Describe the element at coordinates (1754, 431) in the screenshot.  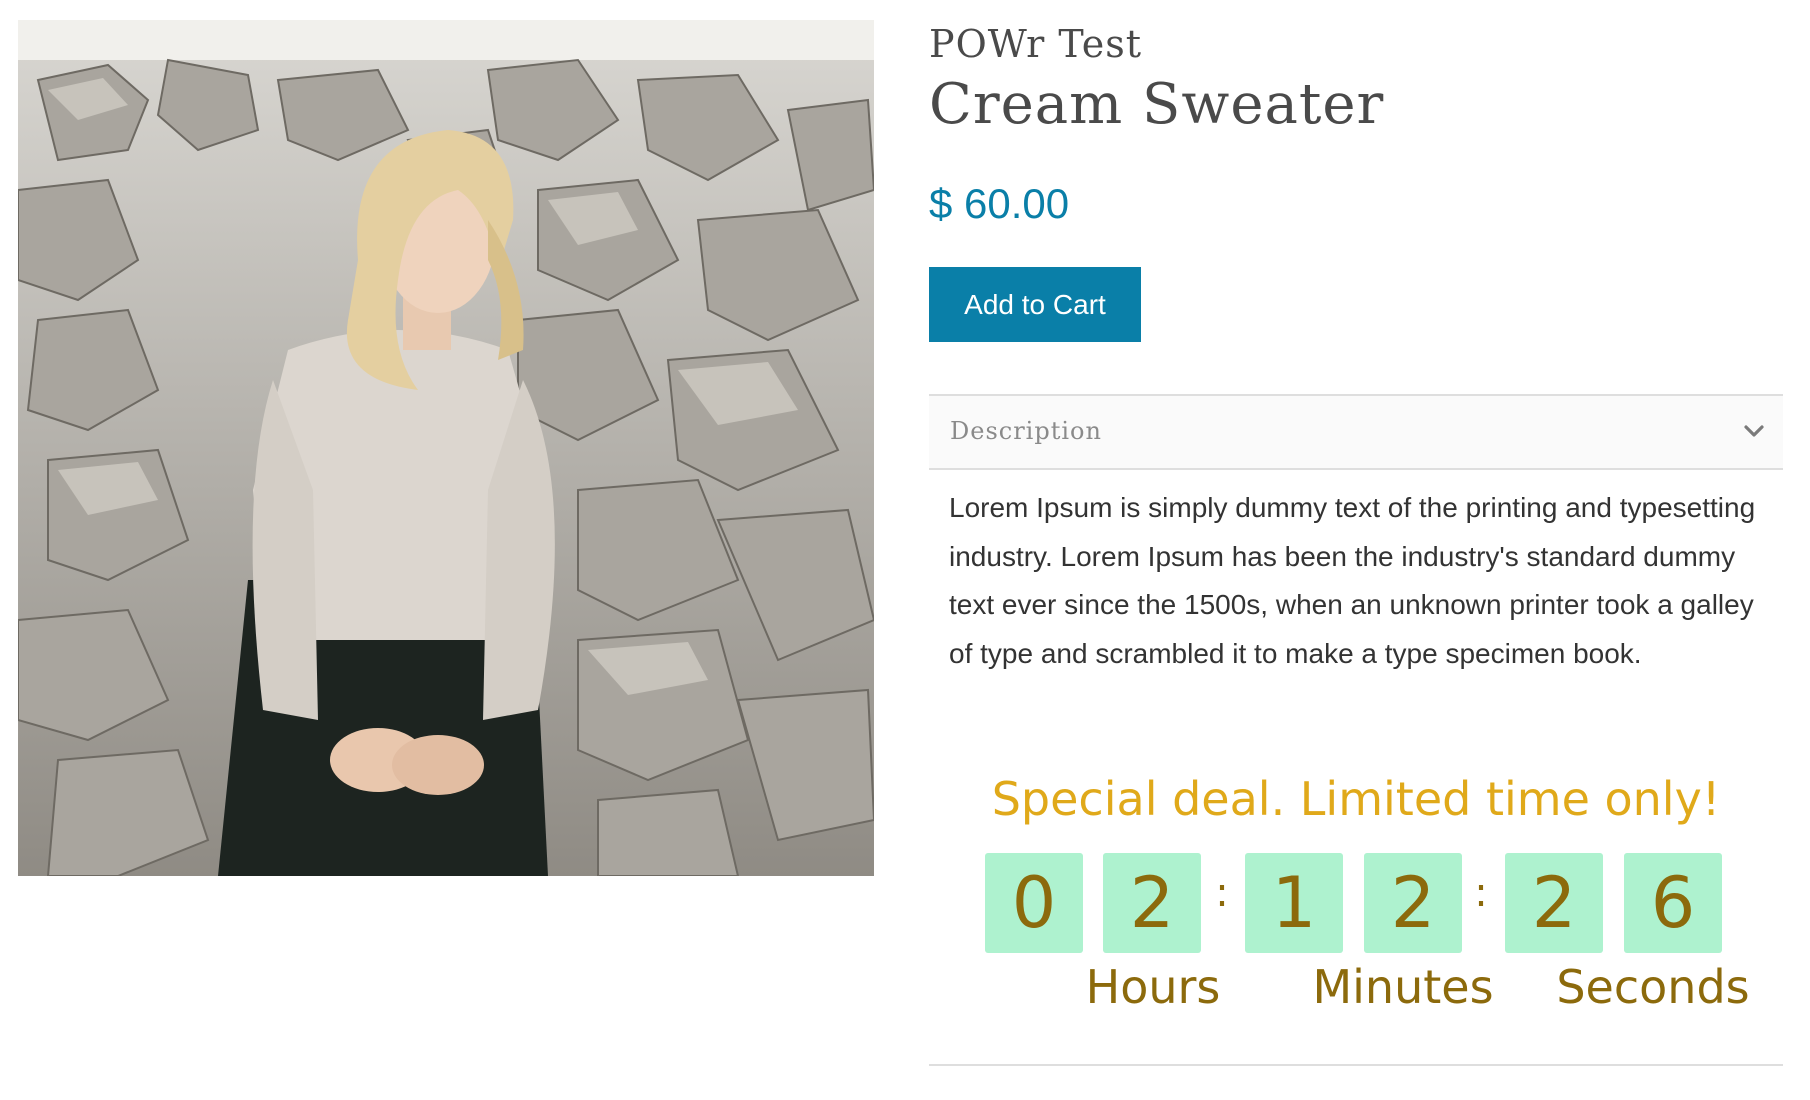
I see `chevron-down-icon` at that location.